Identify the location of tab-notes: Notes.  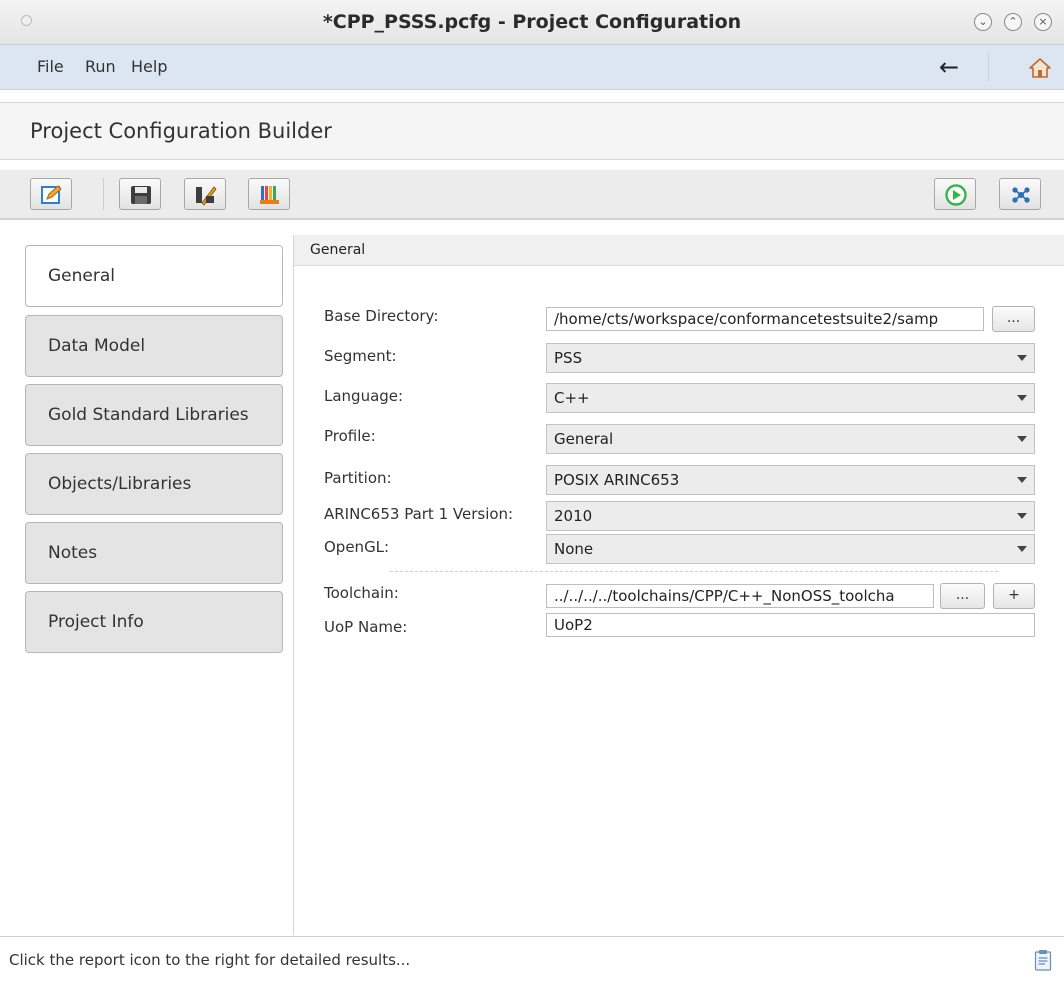
(154, 553).